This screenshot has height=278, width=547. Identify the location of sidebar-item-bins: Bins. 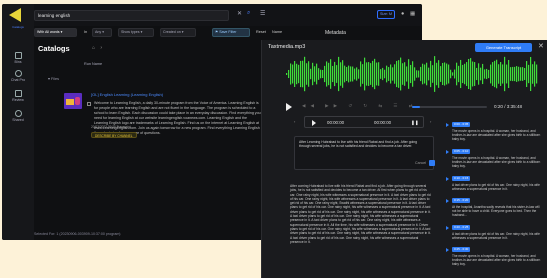
(18, 58).